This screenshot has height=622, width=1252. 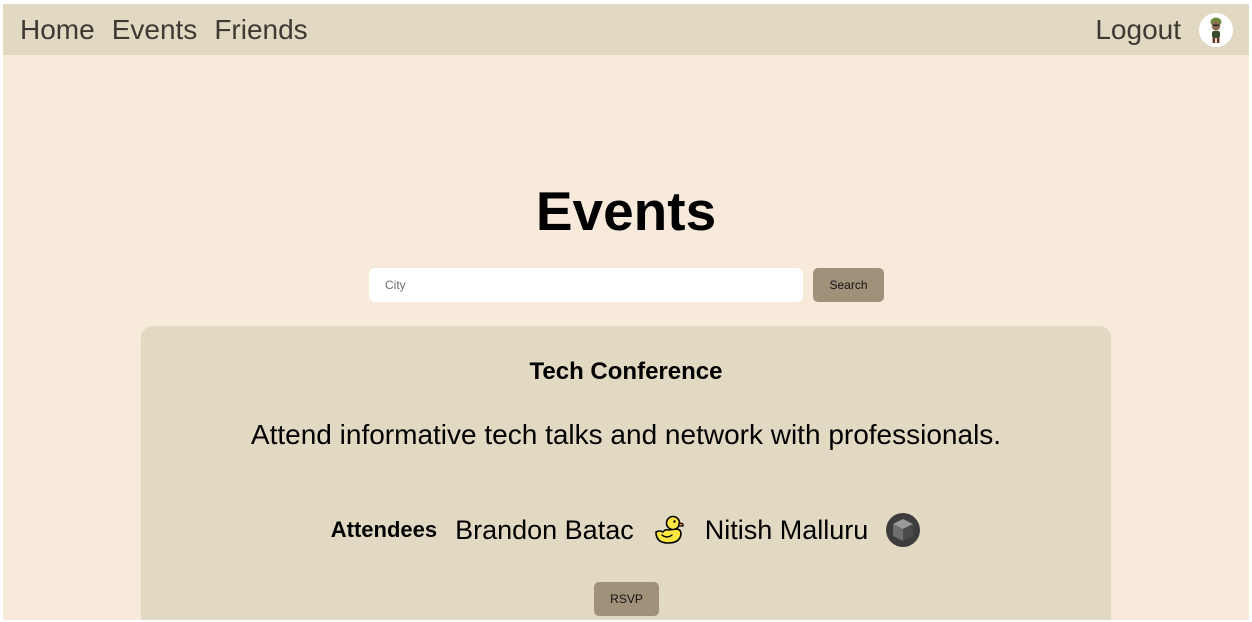 What do you see at coordinates (57, 29) in the screenshot?
I see `nav-link-home: Home` at bounding box center [57, 29].